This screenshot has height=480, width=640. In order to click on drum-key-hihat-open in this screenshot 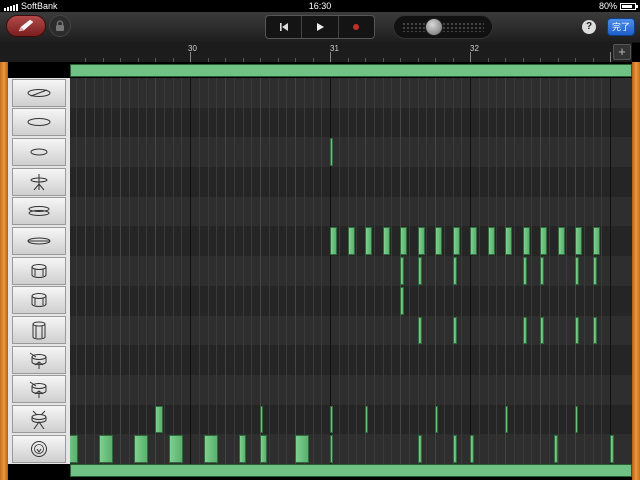, I will do `click(39, 211)`.